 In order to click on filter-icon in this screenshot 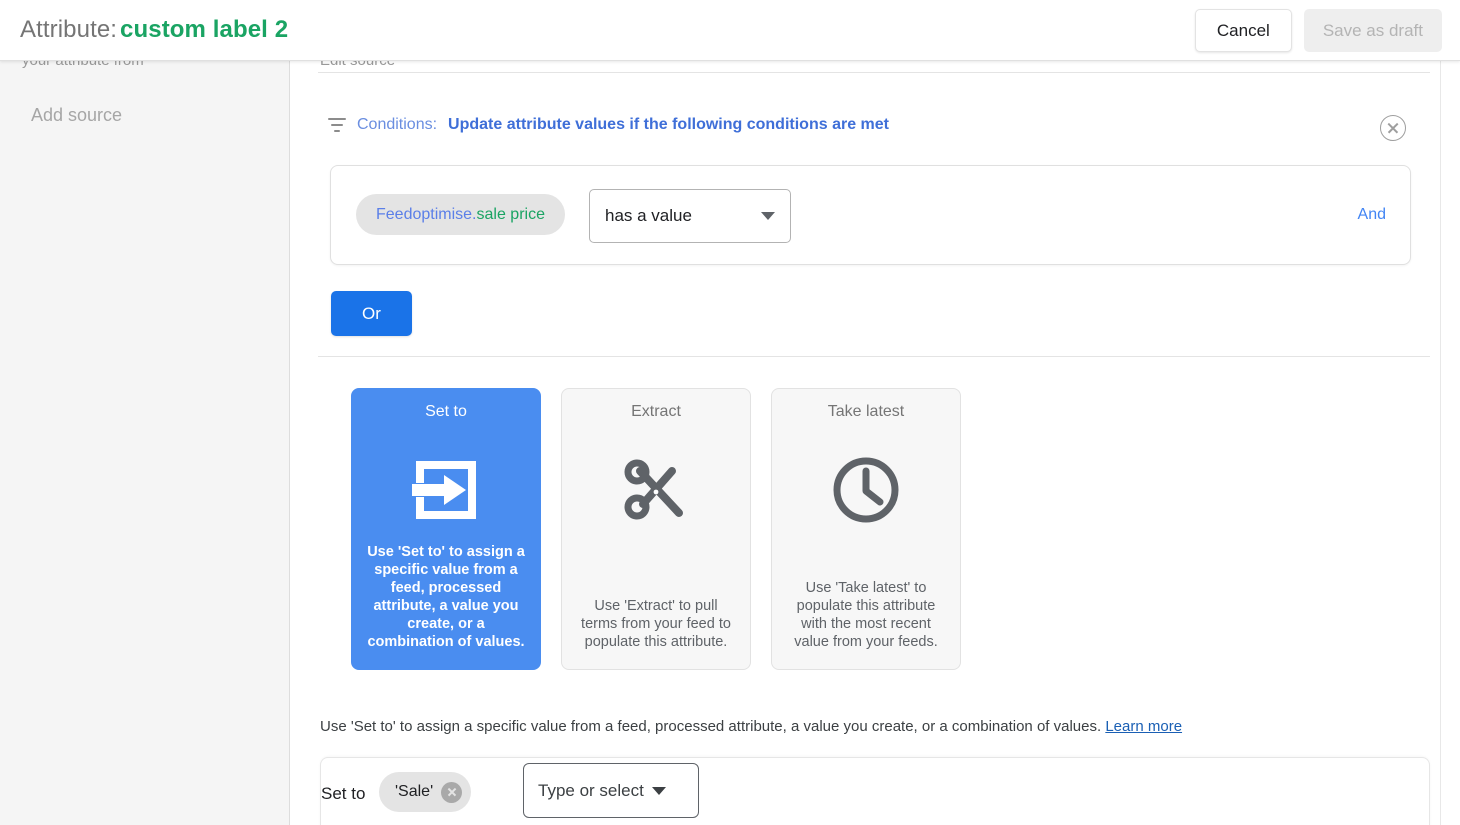, I will do `click(337, 125)`.